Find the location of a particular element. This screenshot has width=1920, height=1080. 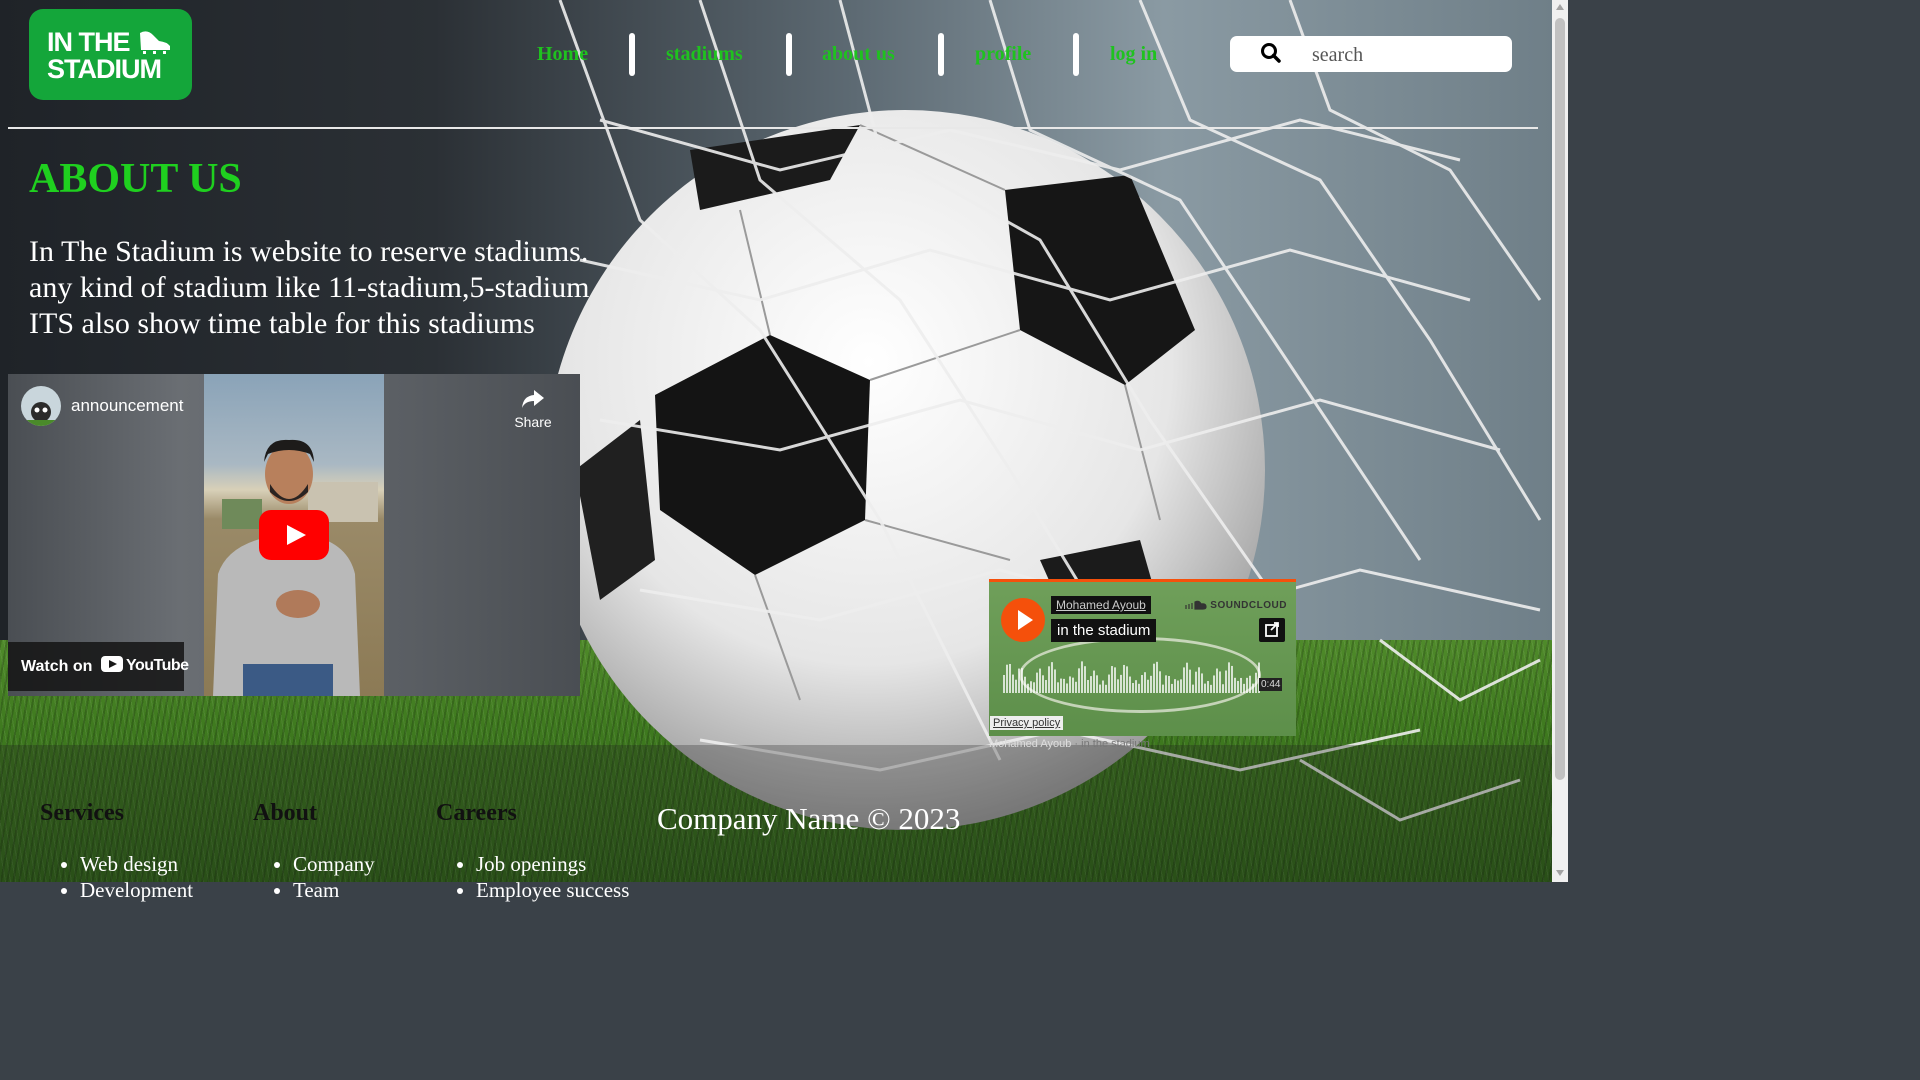

track-duration: 0:44 is located at coordinates (1271, 684).